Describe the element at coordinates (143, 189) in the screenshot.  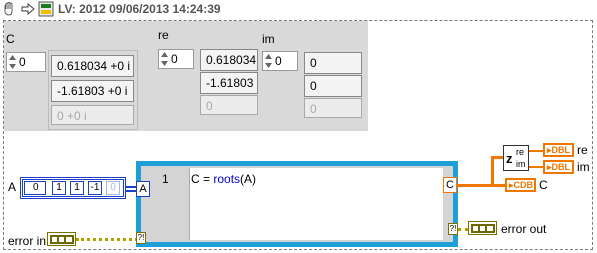
I see `input-terminal-a: A` at that location.